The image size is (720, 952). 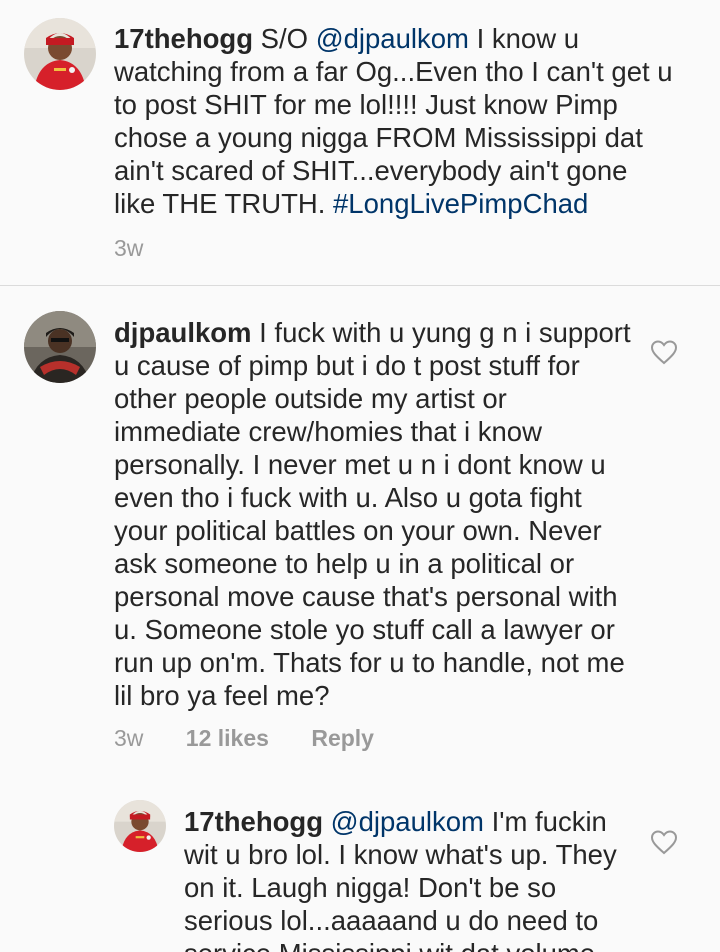 What do you see at coordinates (183, 332) in the screenshot?
I see `username: djpaulkom` at bounding box center [183, 332].